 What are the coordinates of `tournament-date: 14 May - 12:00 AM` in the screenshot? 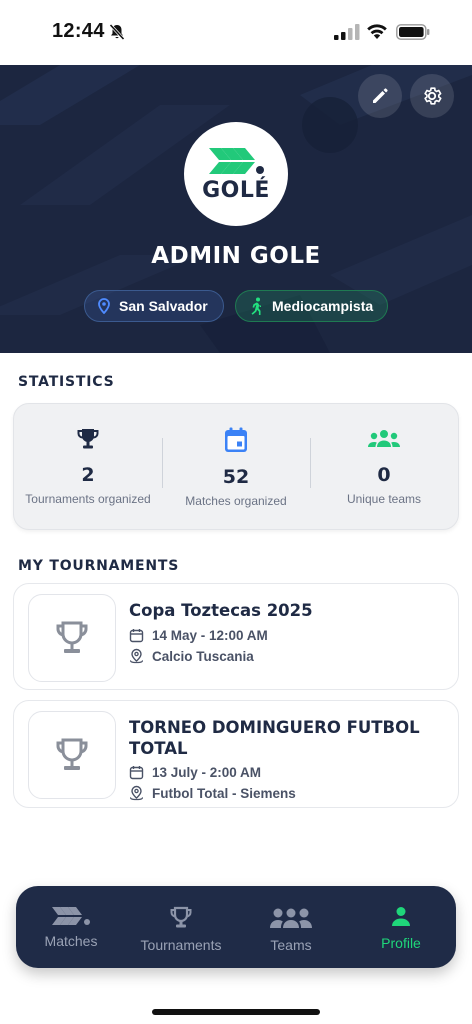 It's located at (210, 635).